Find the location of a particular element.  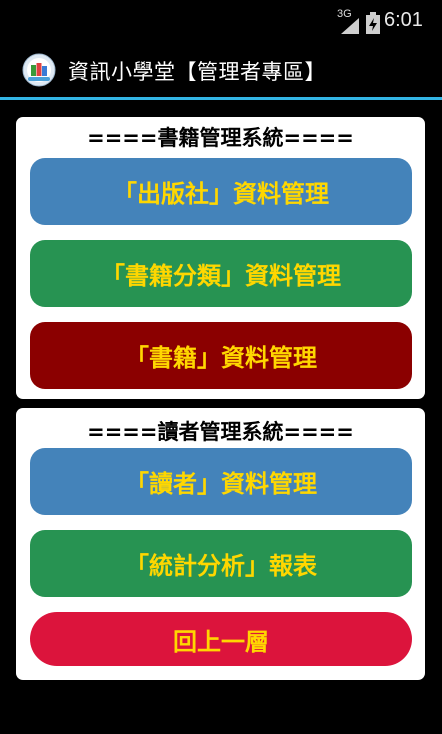

statistics-report-button: 「統計分析」報表 is located at coordinates (221, 563).